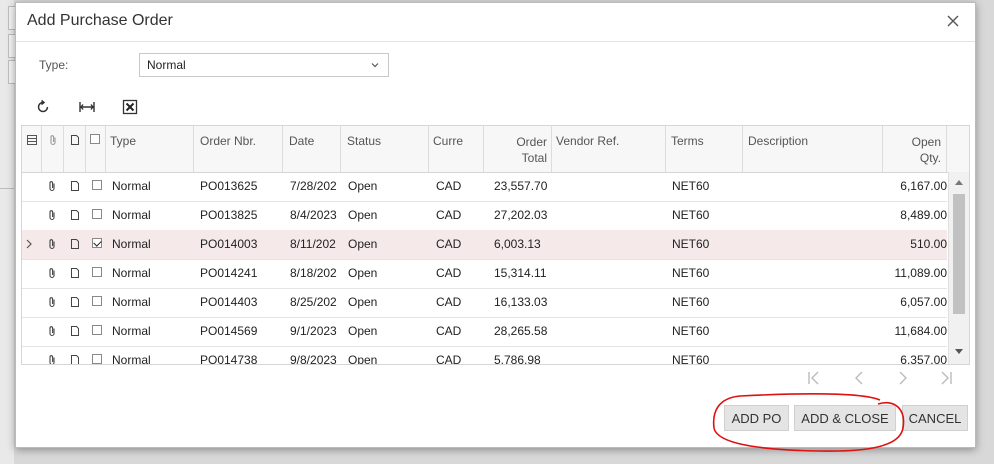  What do you see at coordinates (959, 254) in the screenshot?
I see `scrollbar-thumb` at bounding box center [959, 254].